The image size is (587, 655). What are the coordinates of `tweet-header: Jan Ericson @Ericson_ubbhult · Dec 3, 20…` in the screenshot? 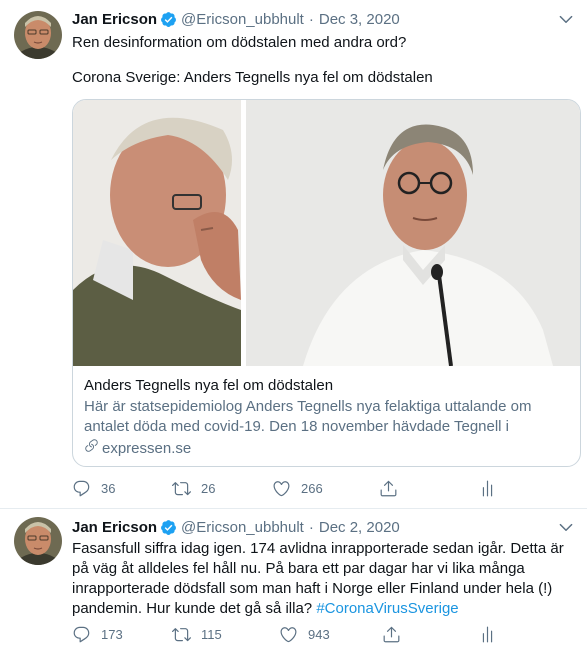 It's located at (236, 19).